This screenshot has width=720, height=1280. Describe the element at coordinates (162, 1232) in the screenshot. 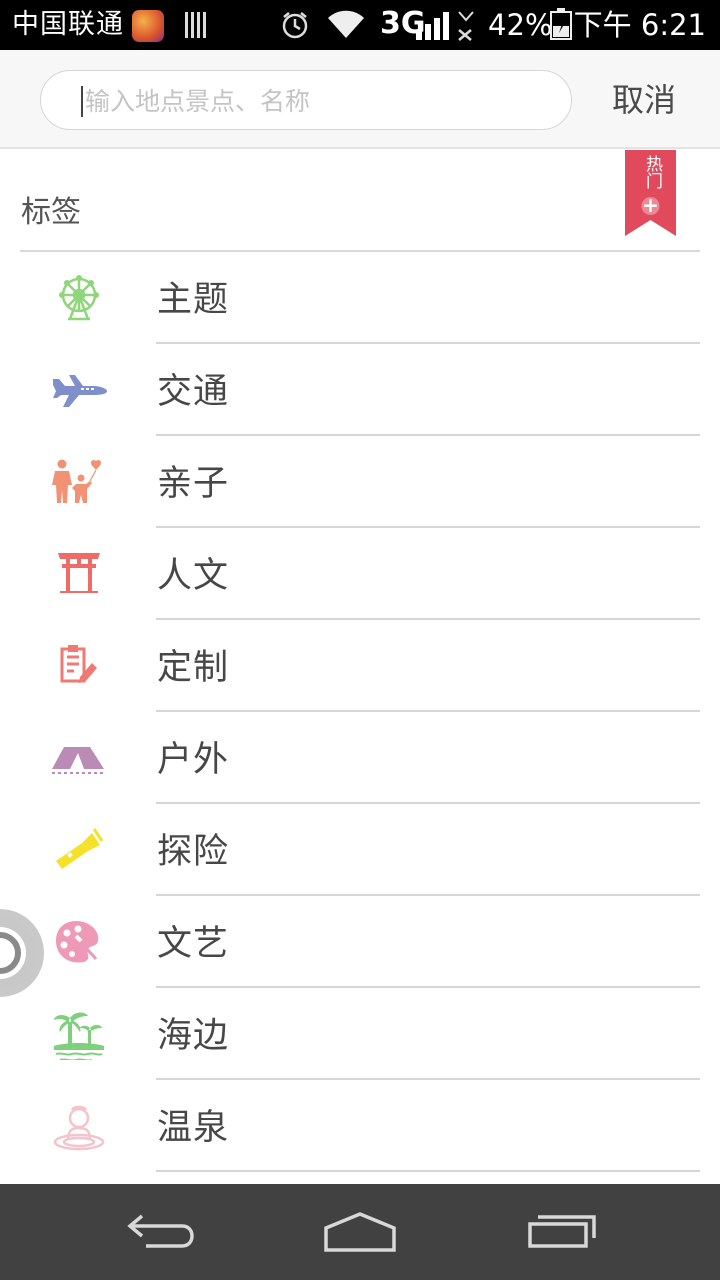

I see `back-icon` at that location.